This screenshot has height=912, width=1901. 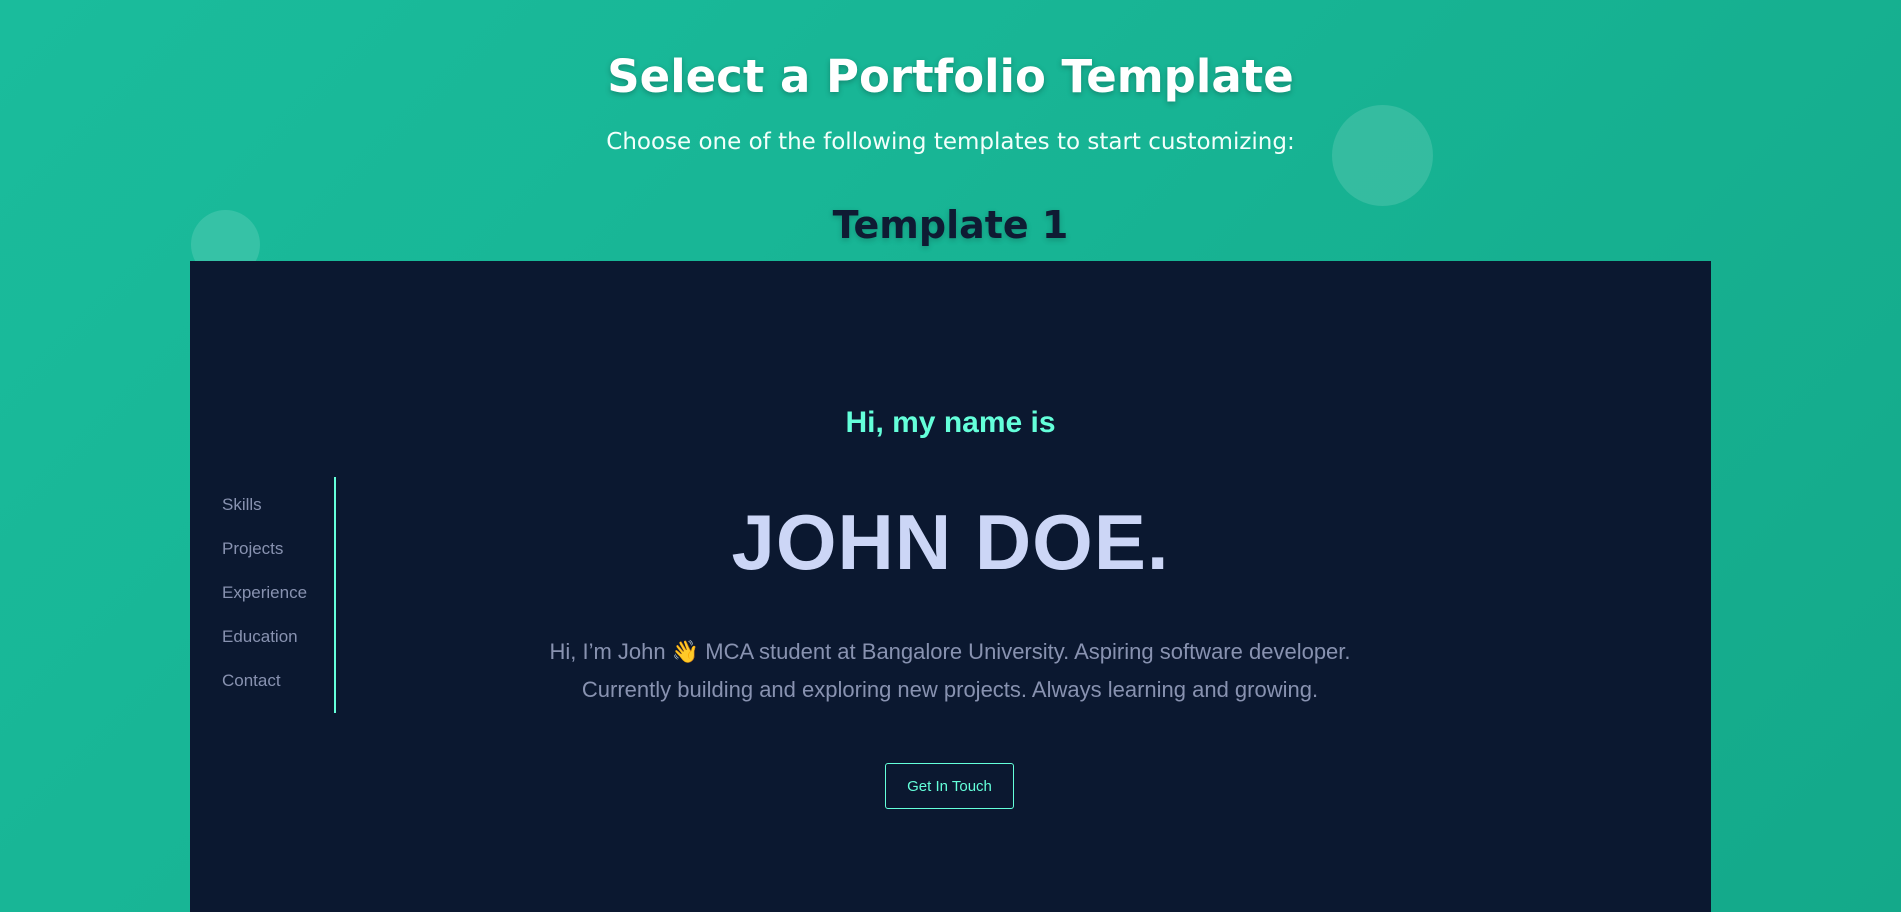 What do you see at coordinates (260, 637) in the screenshot?
I see `nav-item-education: Education` at bounding box center [260, 637].